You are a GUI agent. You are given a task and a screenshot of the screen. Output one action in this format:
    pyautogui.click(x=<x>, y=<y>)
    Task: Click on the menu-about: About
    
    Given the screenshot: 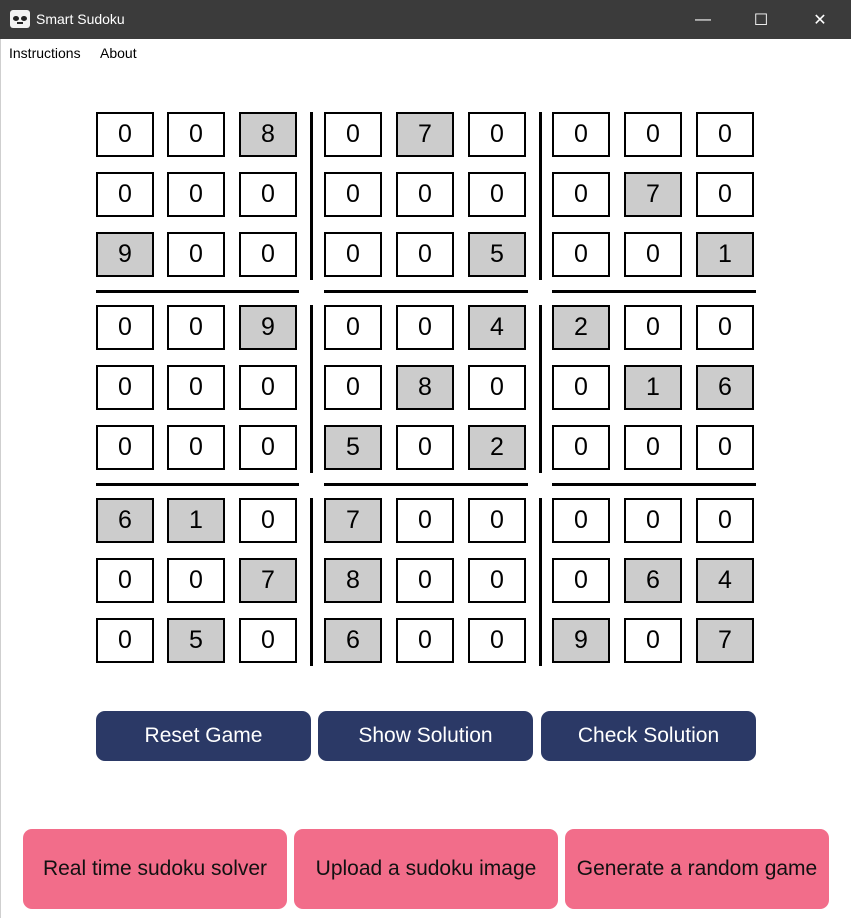 What is the action you would take?
    pyautogui.click(x=118, y=53)
    